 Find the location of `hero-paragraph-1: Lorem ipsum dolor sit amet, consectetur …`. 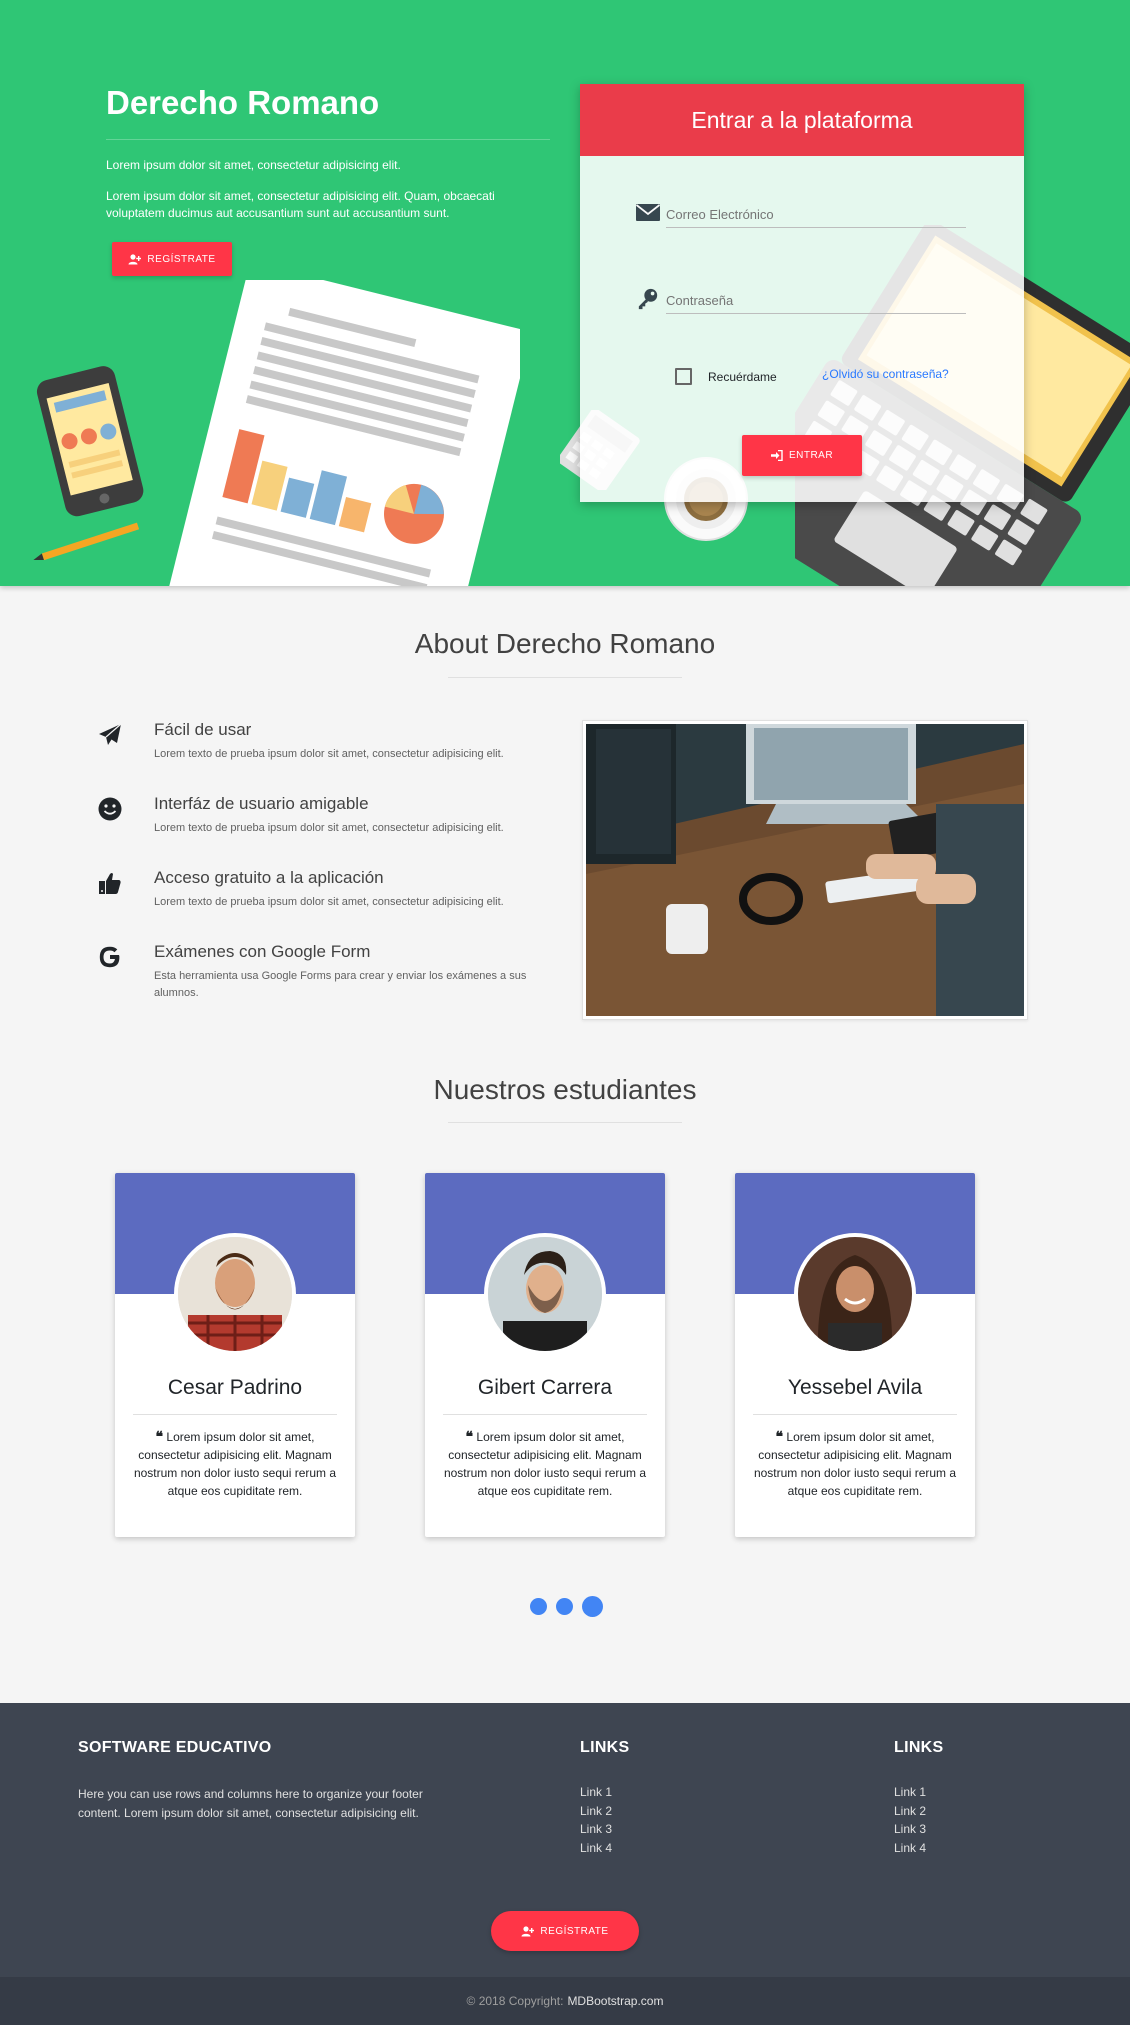

hero-paragraph-1: Lorem ipsum dolor sit amet, consectetur … is located at coordinates (253, 165).